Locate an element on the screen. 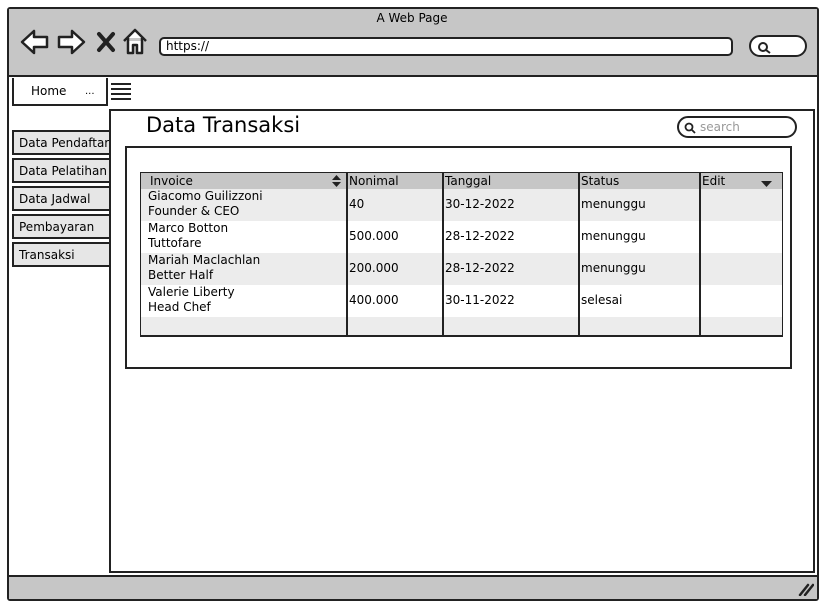  invoice-subtitle: Better Half is located at coordinates (181, 275).